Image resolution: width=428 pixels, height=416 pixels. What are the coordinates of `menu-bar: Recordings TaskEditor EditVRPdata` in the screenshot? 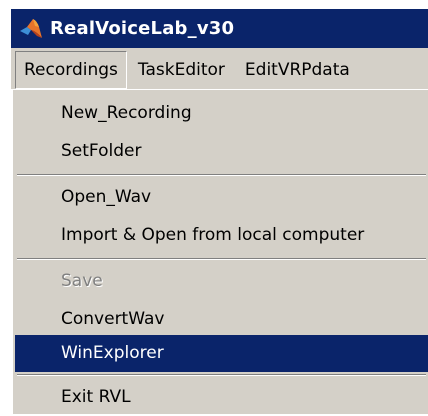 It's located at (219, 70).